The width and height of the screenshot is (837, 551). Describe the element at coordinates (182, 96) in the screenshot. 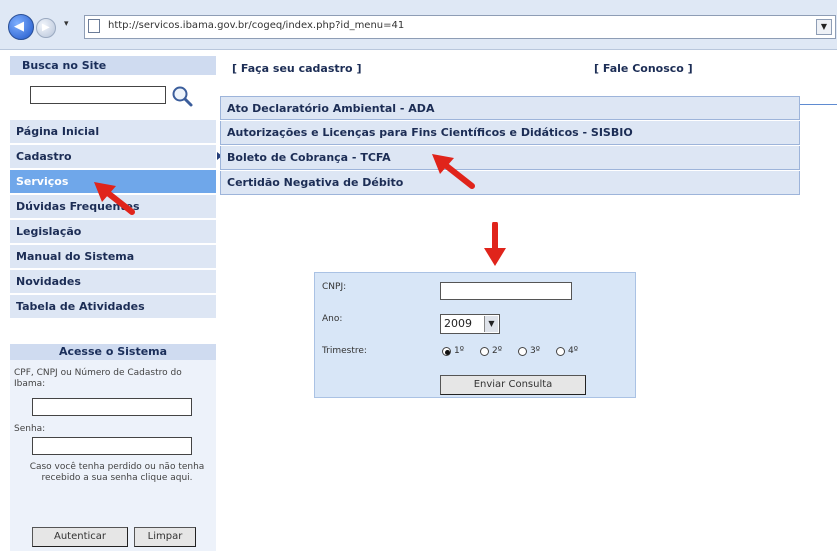

I see `search-icon` at that location.